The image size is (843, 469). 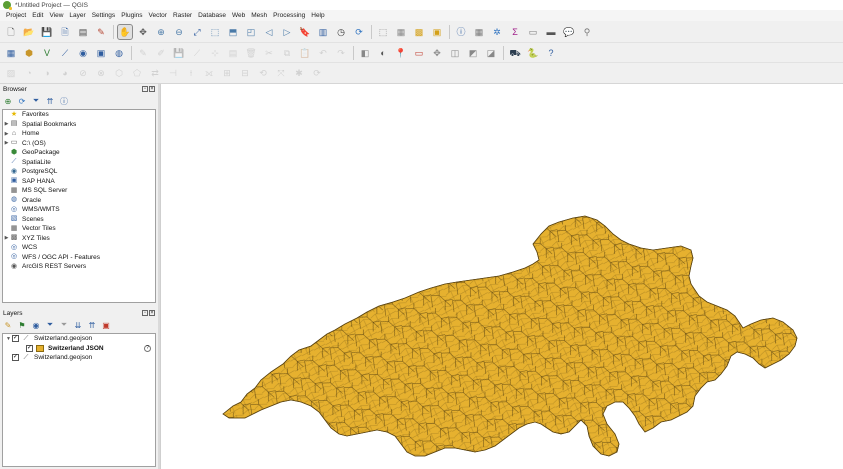 I want to click on deselect-icon: ▩, so click(x=419, y=32).